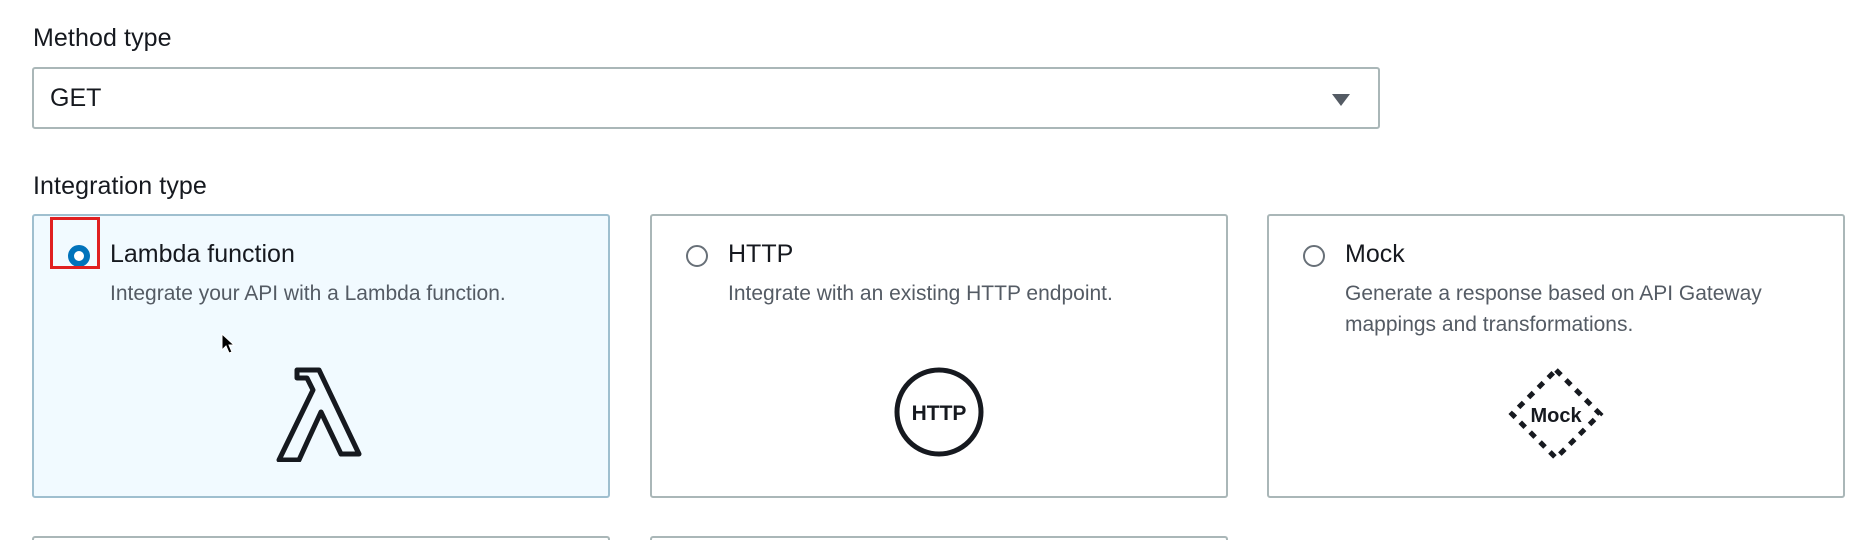  What do you see at coordinates (79, 256) in the screenshot?
I see `lambda-radio` at bounding box center [79, 256].